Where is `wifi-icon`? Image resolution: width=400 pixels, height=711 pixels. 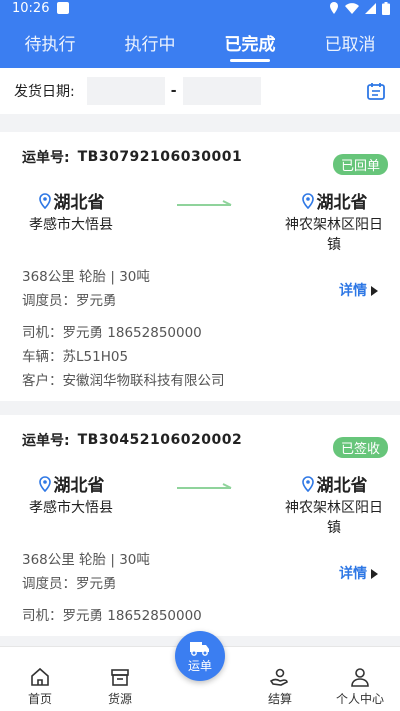 wifi-icon is located at coordinates (352, 8).